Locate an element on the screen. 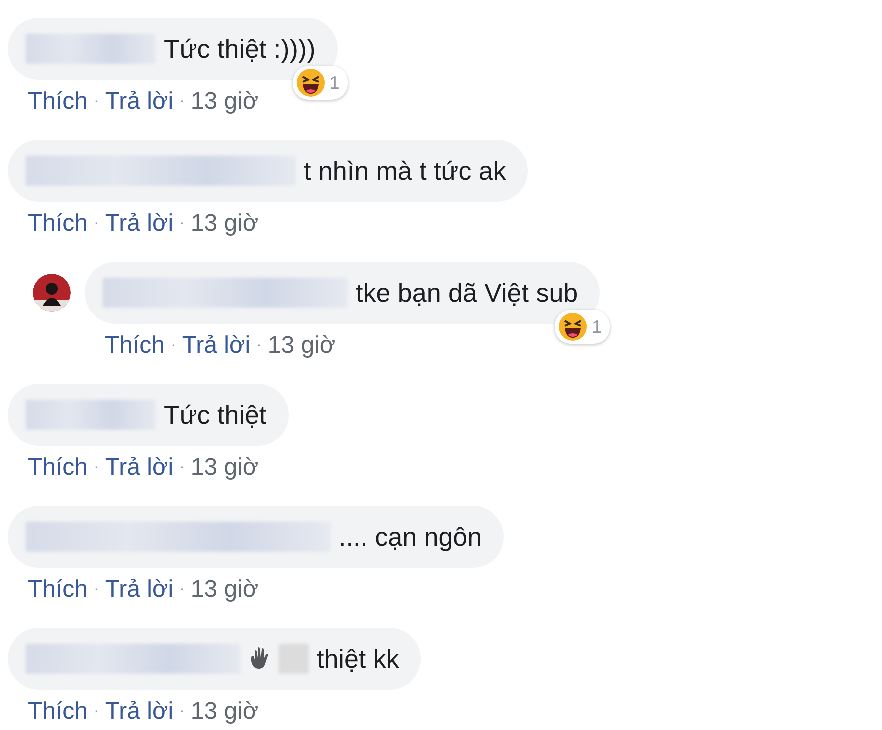 The width and height of the screenshot is (882, 730). comment-text: Tức thiệt is located at coordinates (215, 415).